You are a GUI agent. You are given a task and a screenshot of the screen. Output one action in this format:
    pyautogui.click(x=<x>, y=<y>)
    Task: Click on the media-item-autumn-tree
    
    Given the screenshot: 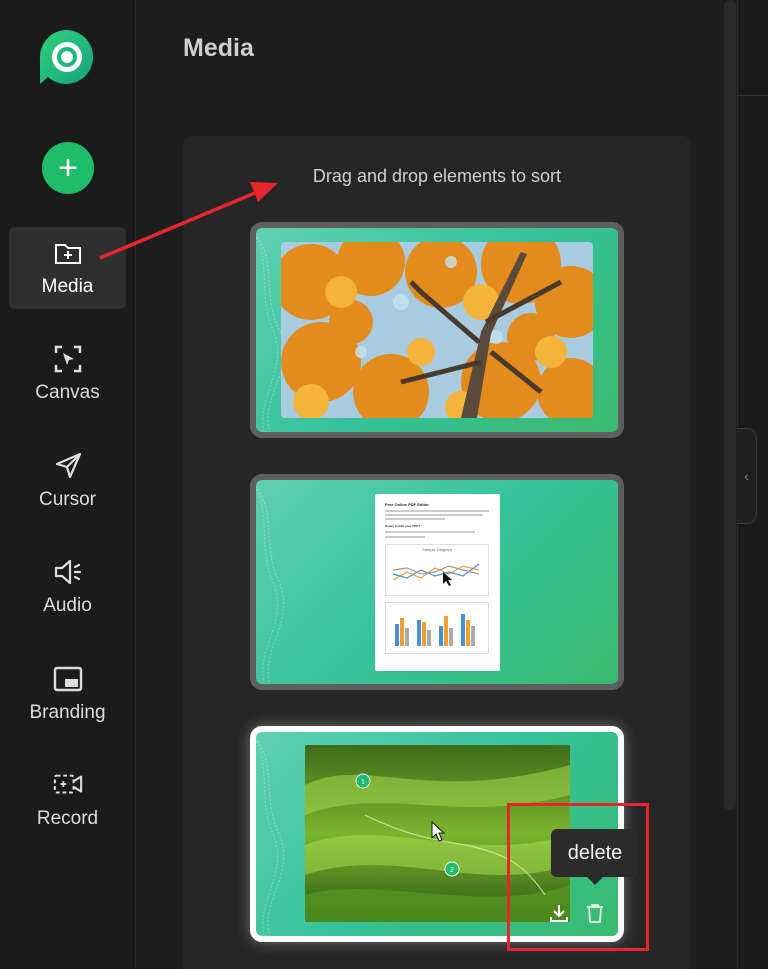 What is the action you would take?
    pyautogui.click(x=437, y=330)
    